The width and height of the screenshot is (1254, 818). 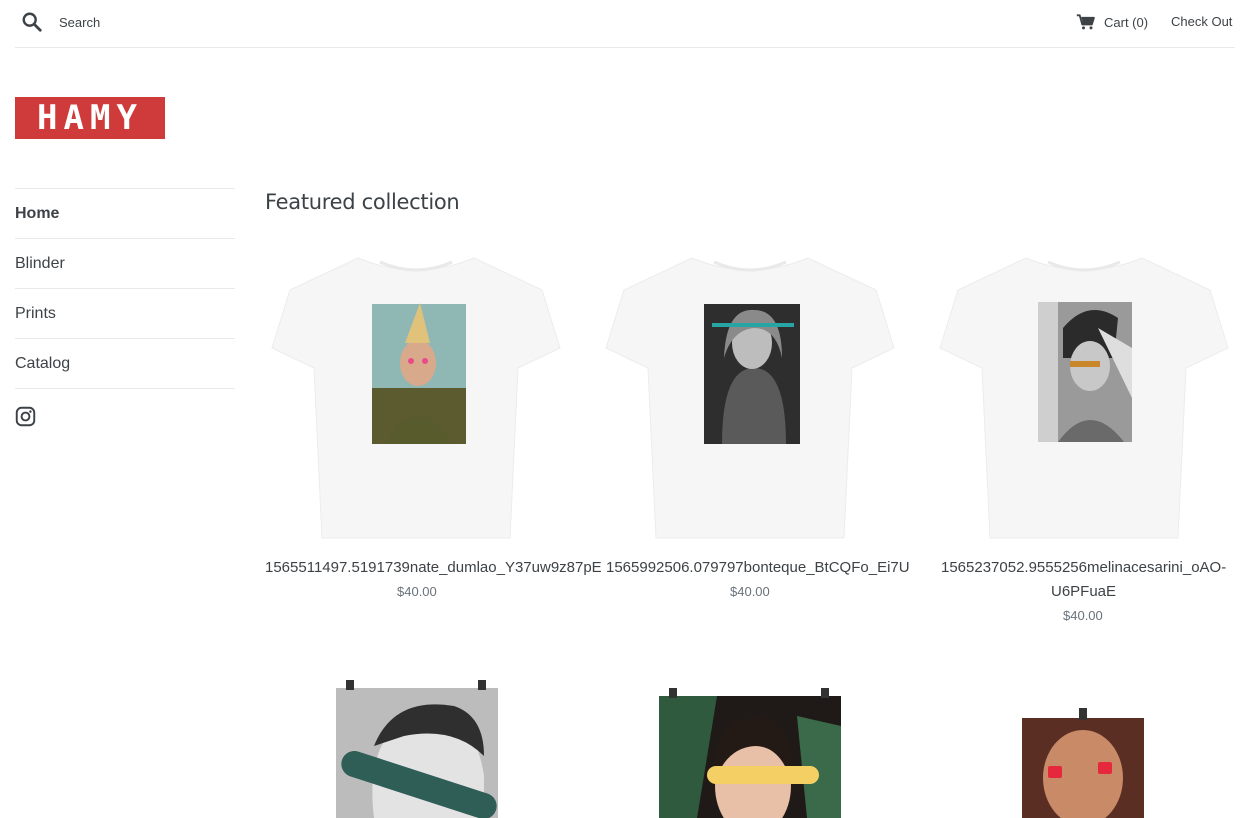 I want to click on product-title-2: 1565992506.079797bonteque_BtCQFo_Ei7U, so click(x=758, y=567).